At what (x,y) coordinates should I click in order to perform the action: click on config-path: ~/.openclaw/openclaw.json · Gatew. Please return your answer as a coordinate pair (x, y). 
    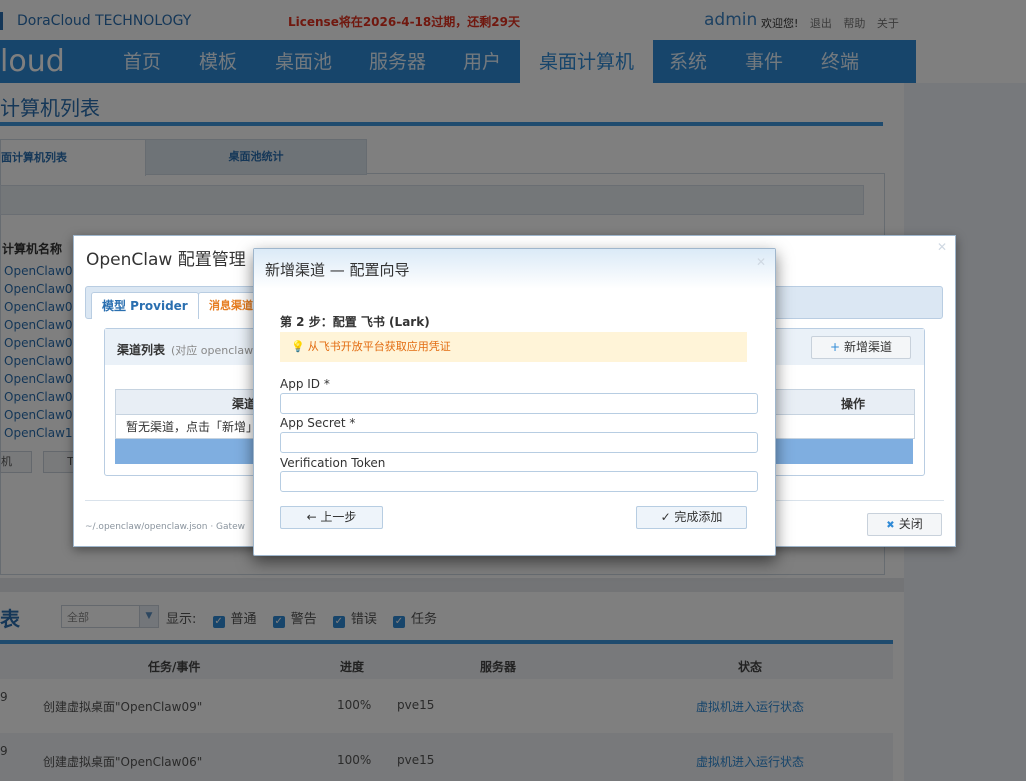
    Looking at the image, I should click on (165, 527).